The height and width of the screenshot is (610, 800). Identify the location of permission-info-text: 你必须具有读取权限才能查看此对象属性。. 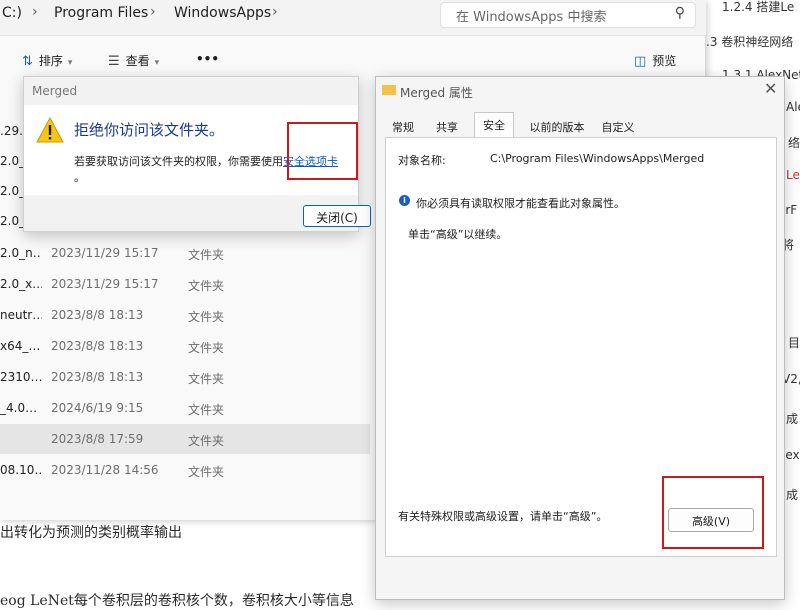
(520, 203).